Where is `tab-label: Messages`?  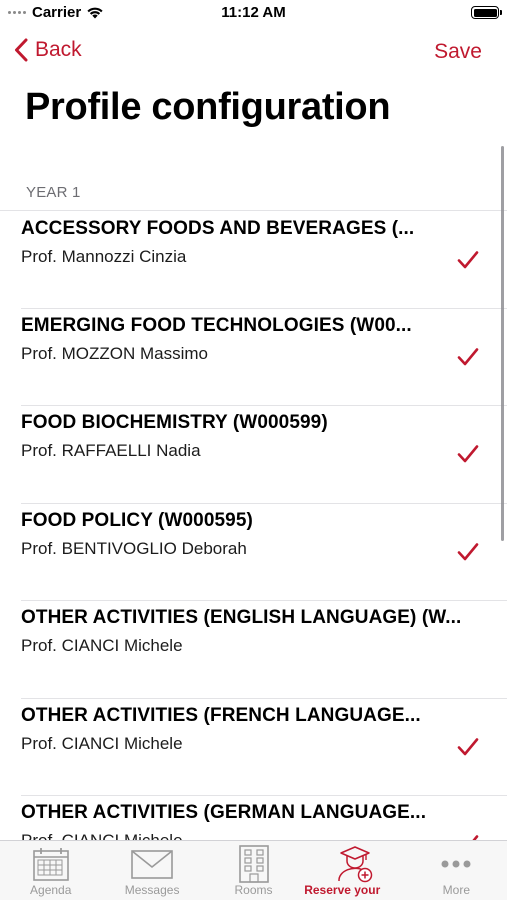 tab-label: Messages is located at coordinates (152, 890).